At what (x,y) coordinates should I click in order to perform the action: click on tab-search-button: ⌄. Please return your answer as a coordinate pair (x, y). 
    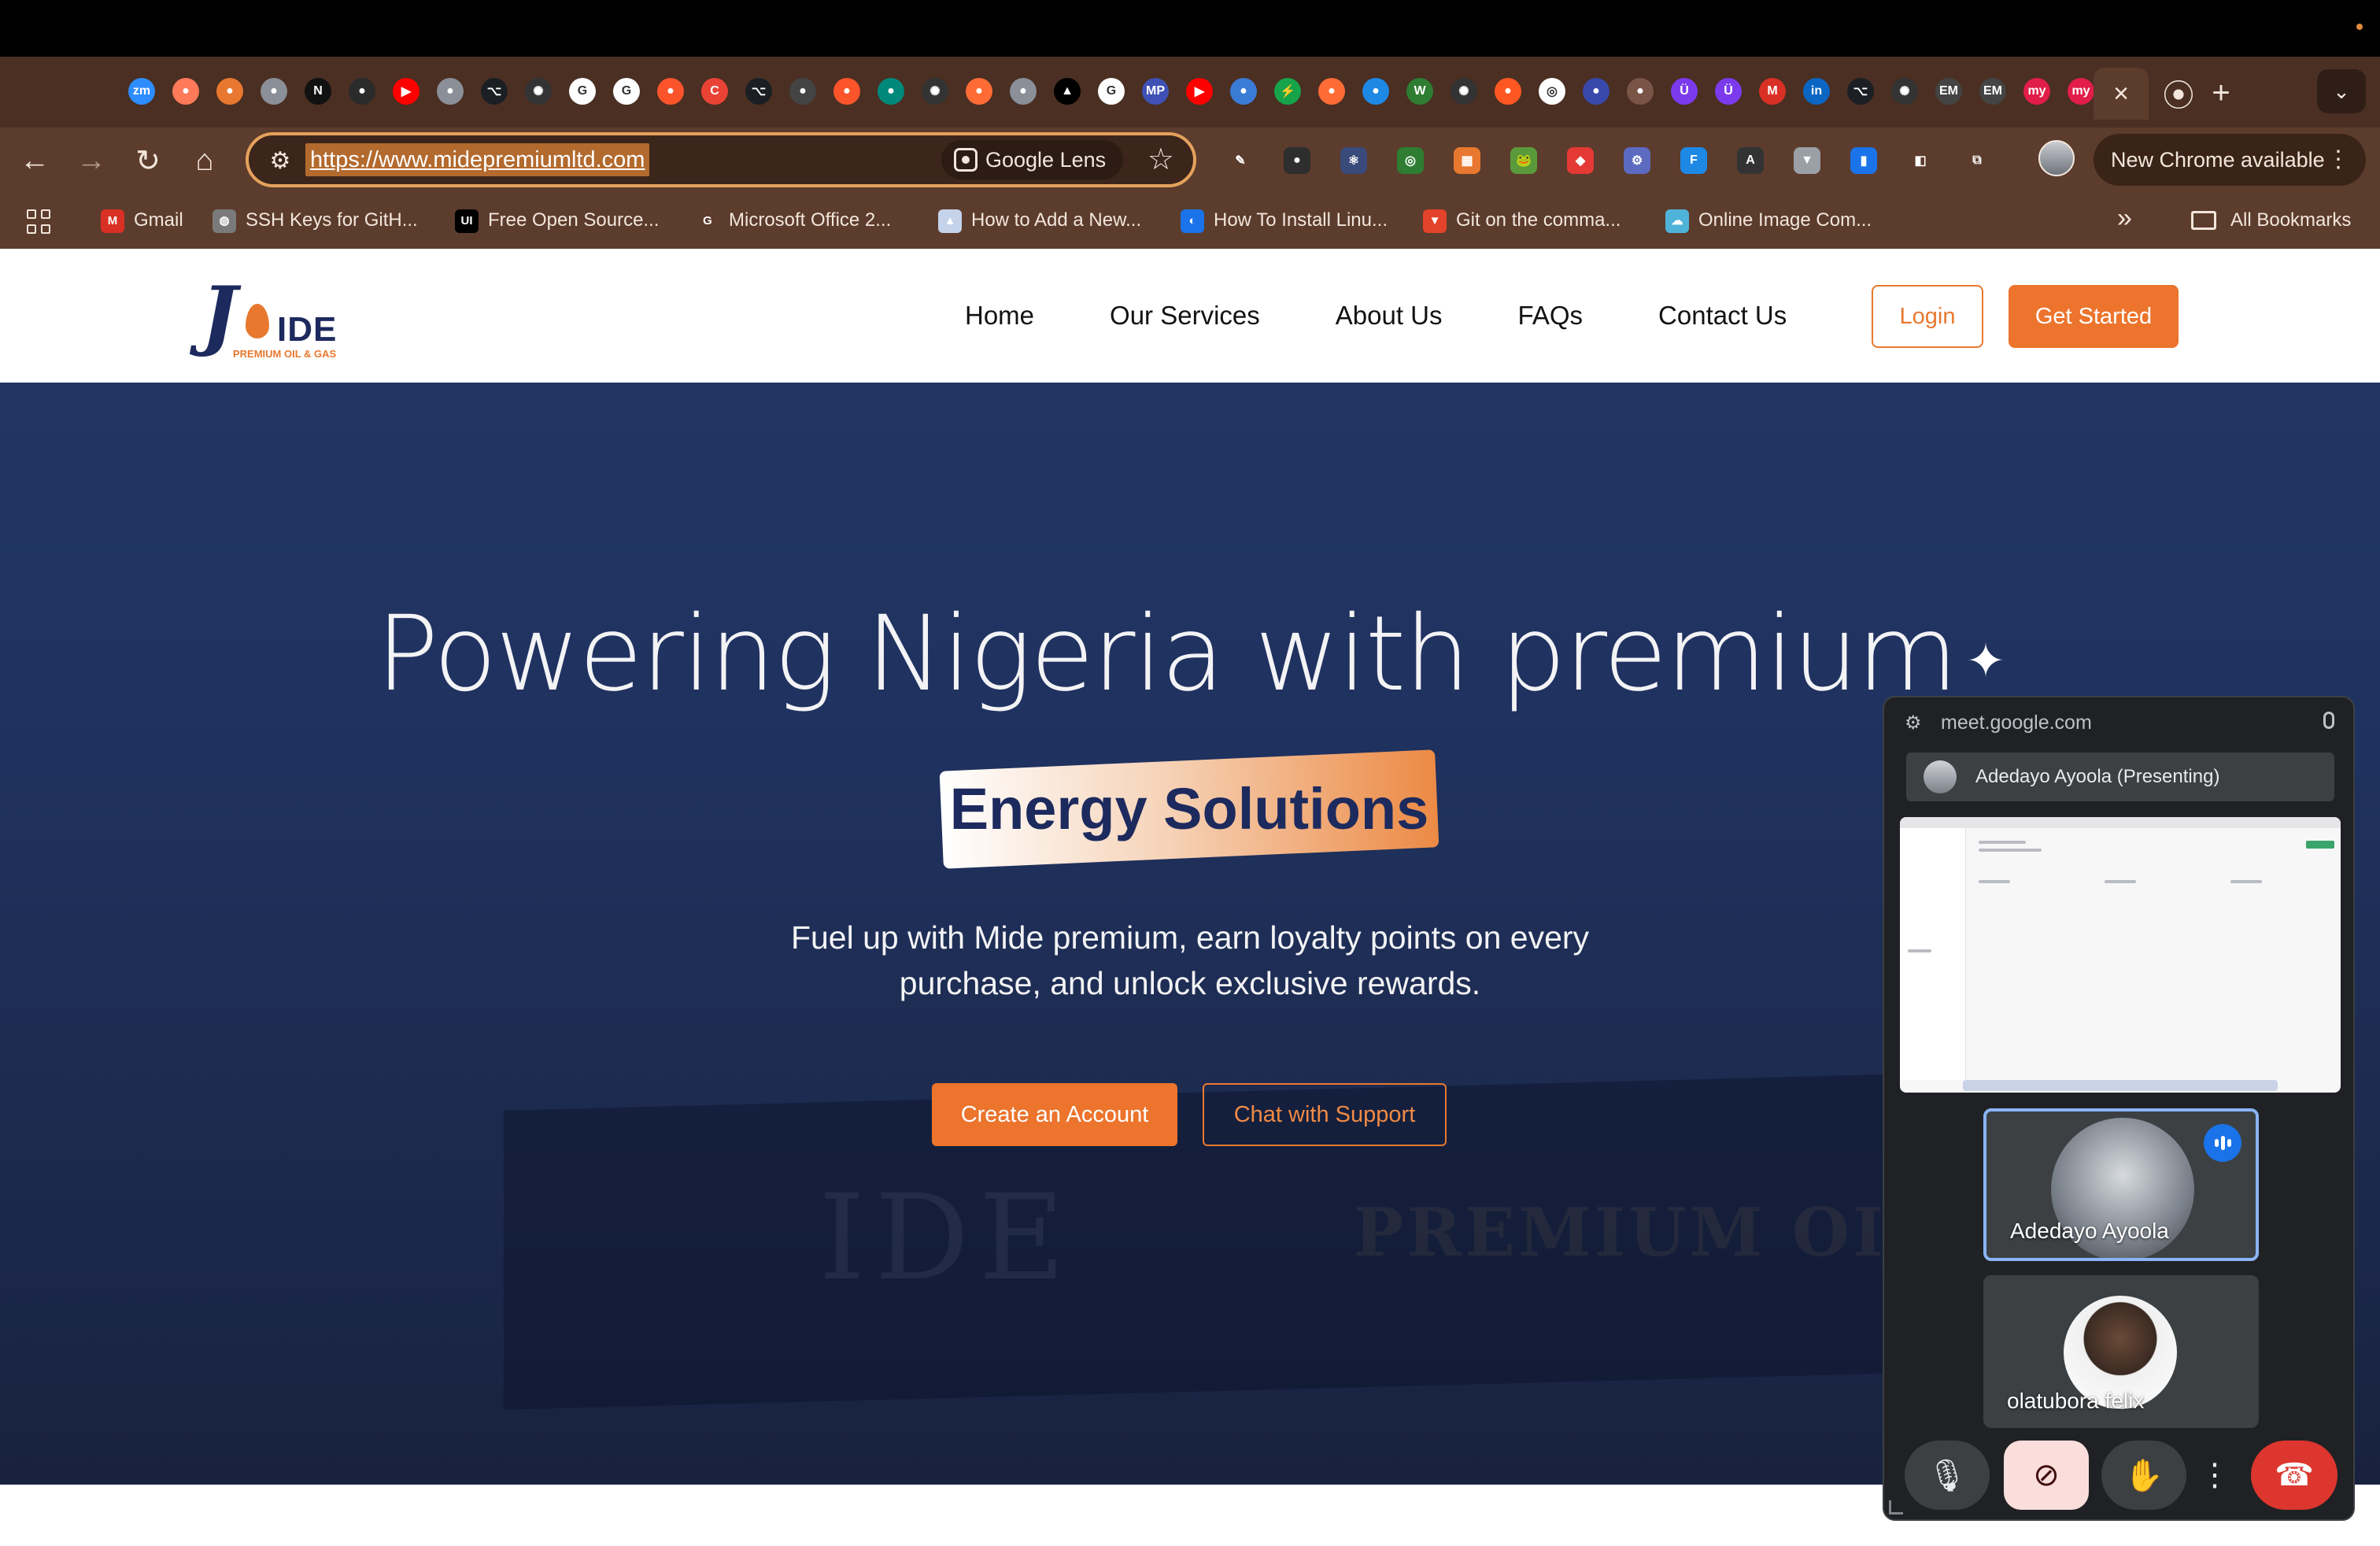
    Looking at the image, I should click on (2341, 91).